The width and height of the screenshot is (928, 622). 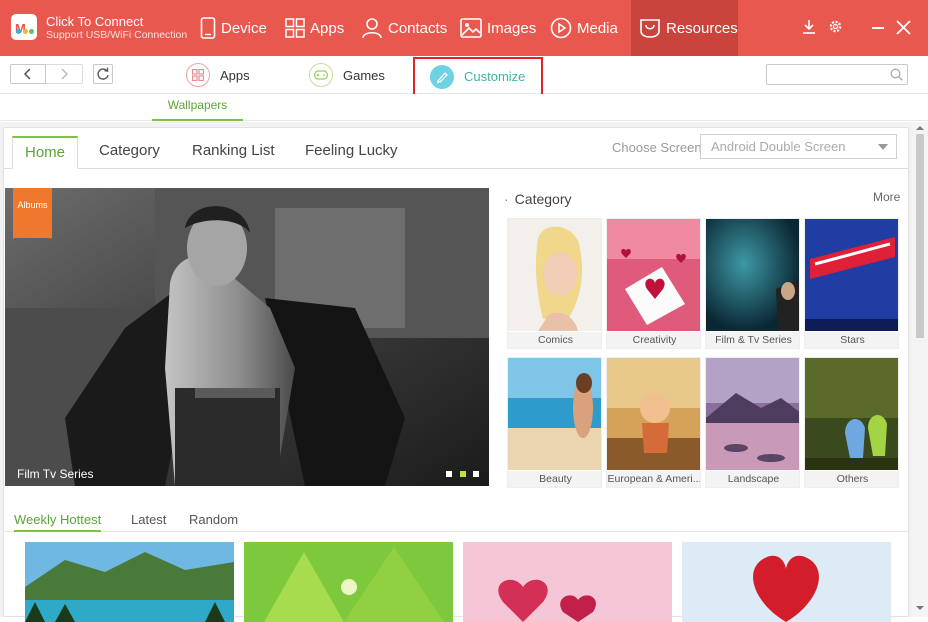 What do you see at coordinates (851, 479) in the screenshot?
I see `category-label: Others` at bounding box center [851, 479].